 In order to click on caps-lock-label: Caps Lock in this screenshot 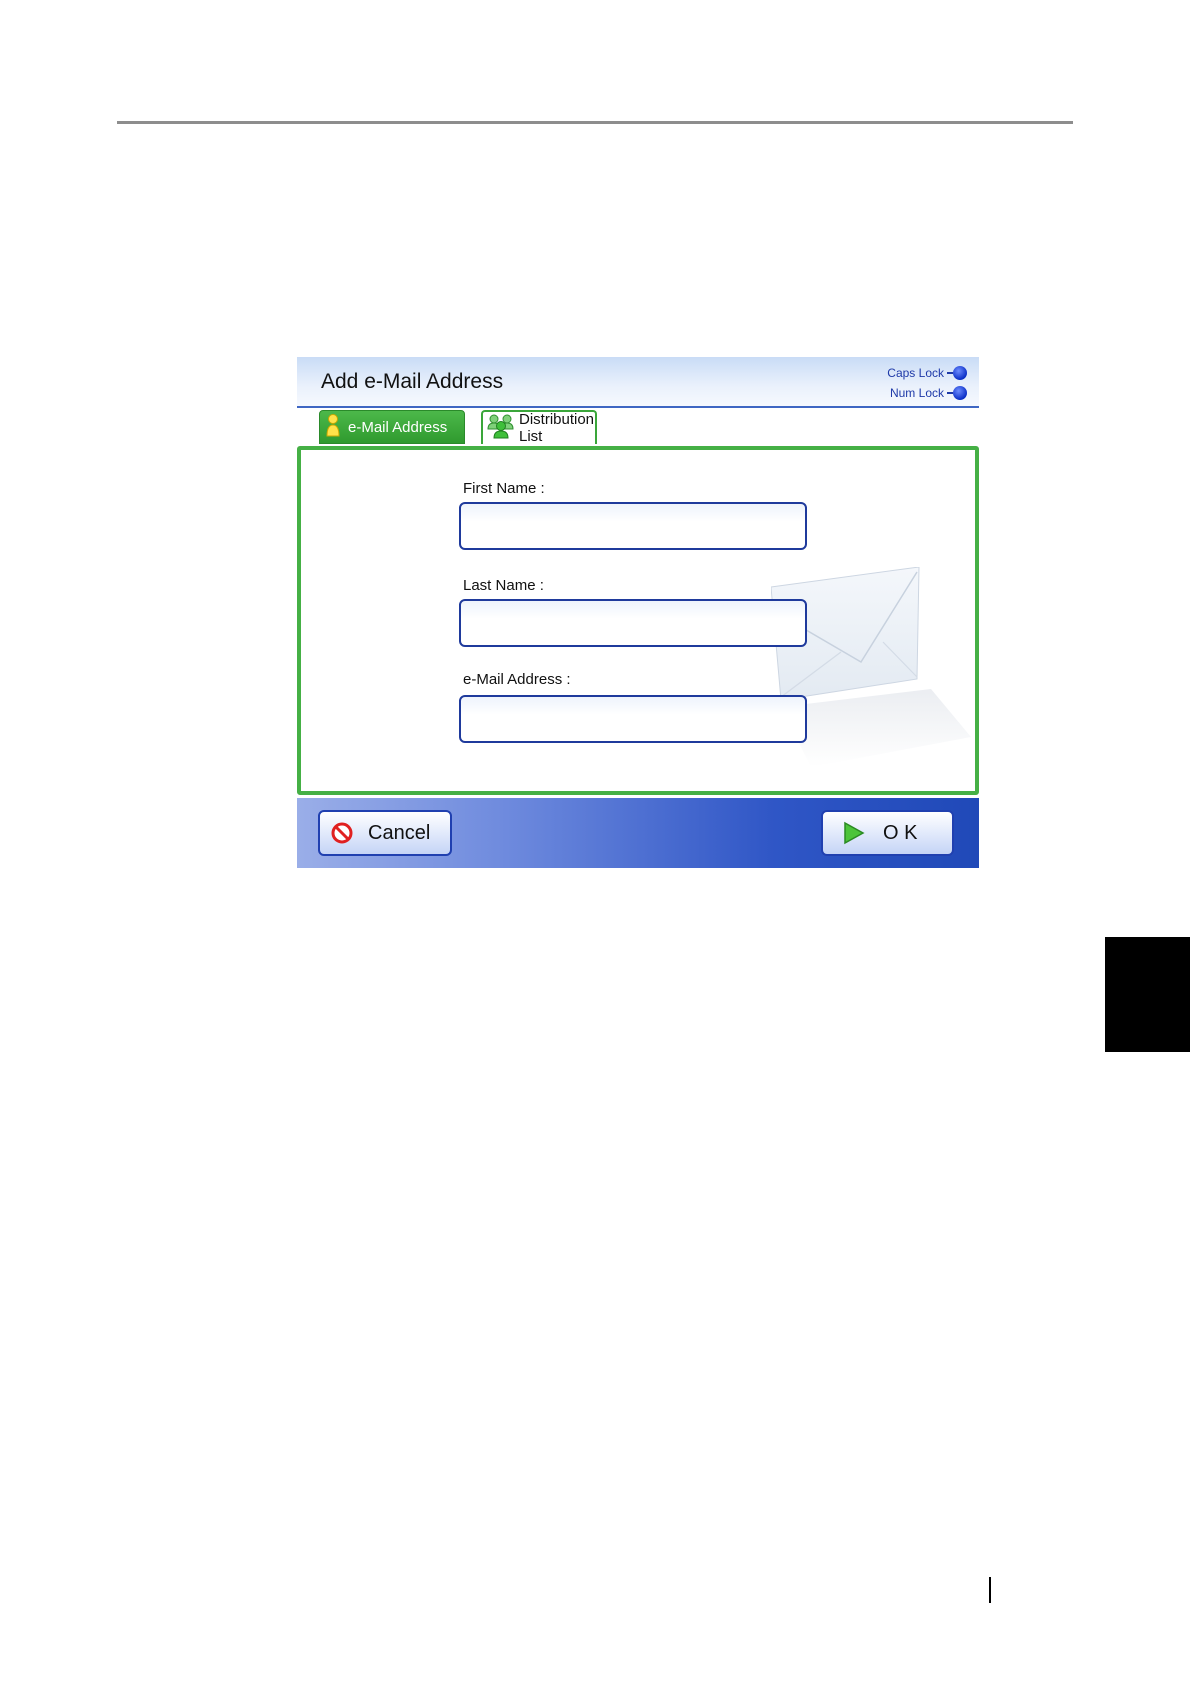, I will do `click(915, 373)`.